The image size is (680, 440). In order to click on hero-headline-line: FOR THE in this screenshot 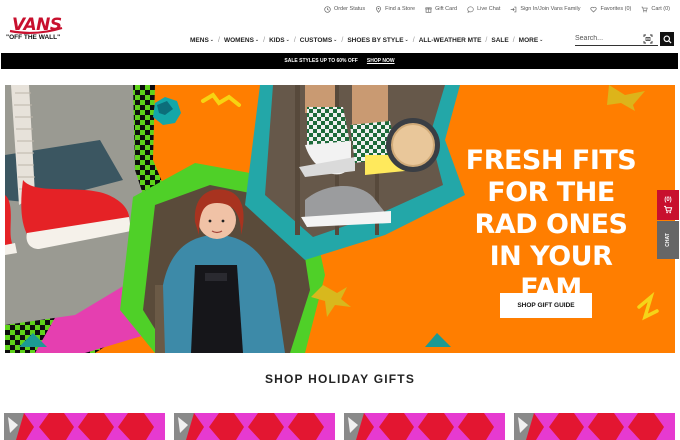, I will do `click(551, 192)`.